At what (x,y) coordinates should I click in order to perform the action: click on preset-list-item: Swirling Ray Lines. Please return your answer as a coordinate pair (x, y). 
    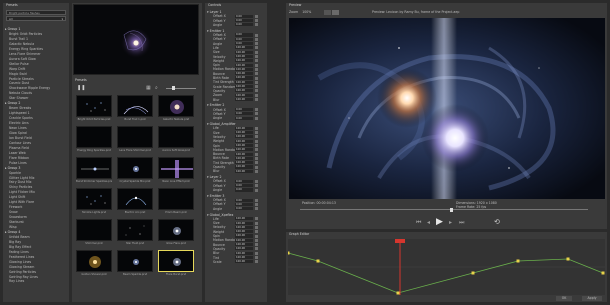
    Looking at the image, I should click on (36, 277).